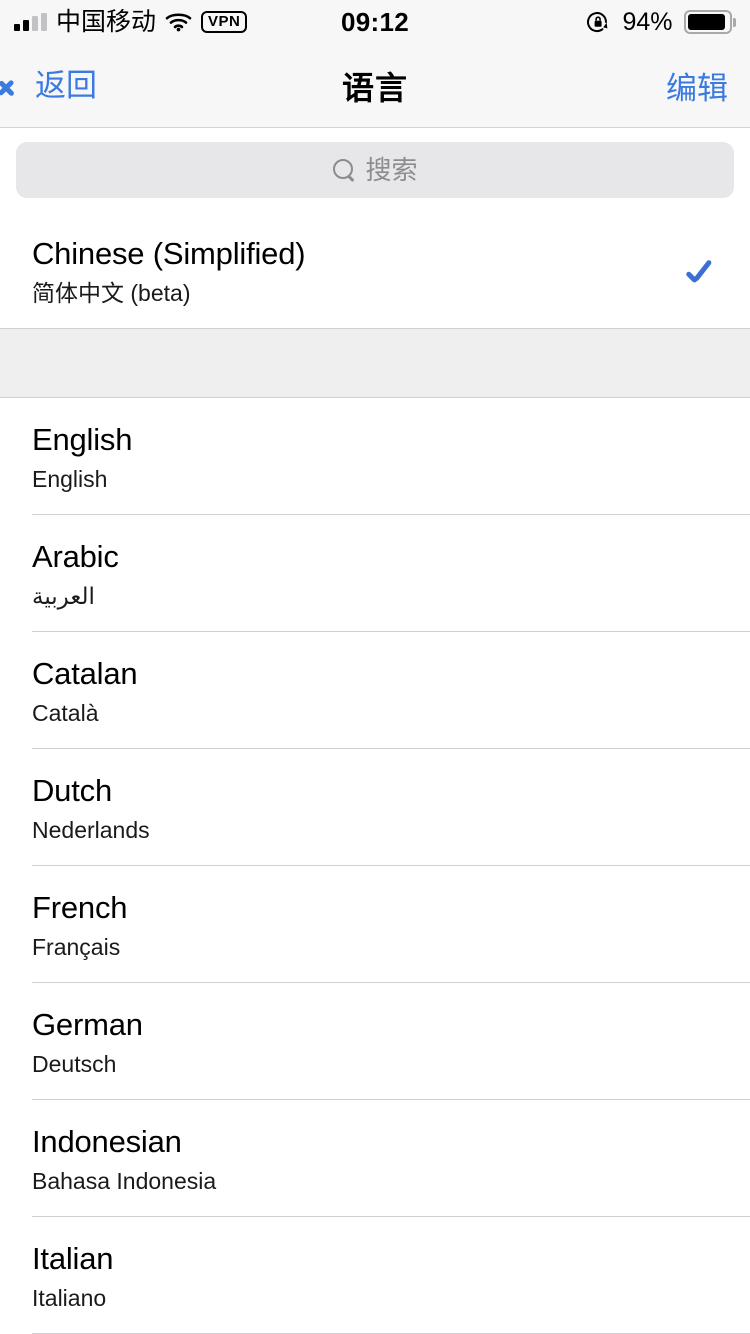  I want to click on language-native-name: Italiano, so click(69, 1297).